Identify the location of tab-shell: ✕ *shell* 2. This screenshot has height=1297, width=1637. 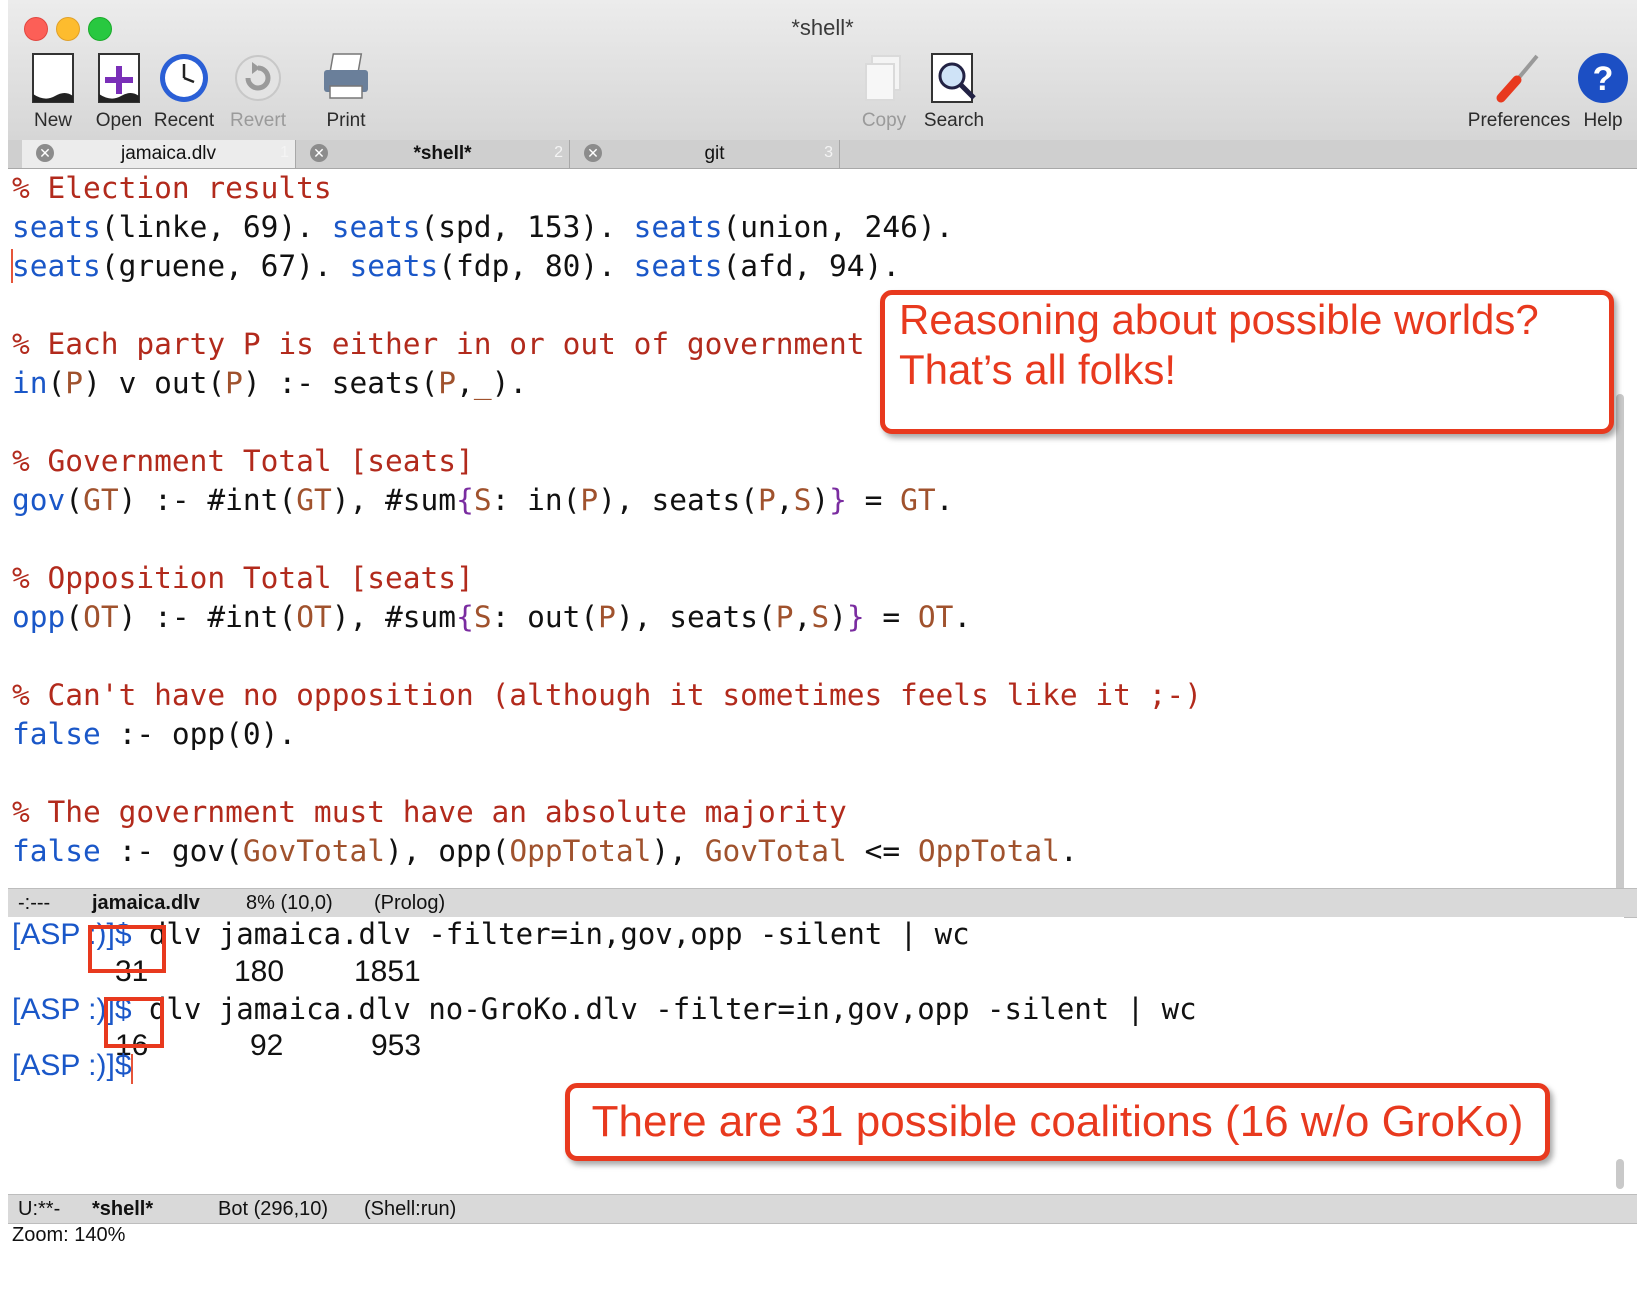
(433, 154).